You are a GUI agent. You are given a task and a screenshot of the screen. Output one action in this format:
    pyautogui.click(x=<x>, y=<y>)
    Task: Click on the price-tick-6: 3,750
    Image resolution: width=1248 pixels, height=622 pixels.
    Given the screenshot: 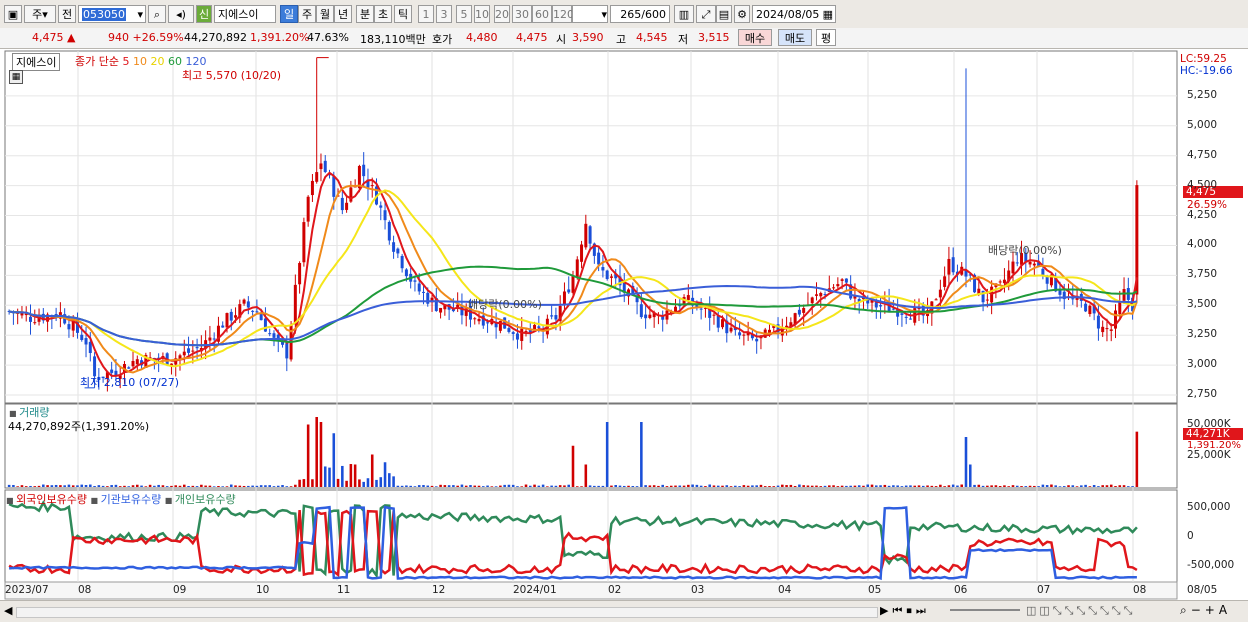 What is the action you would take?
    pyautogui.click(x=1202, y=274)
    